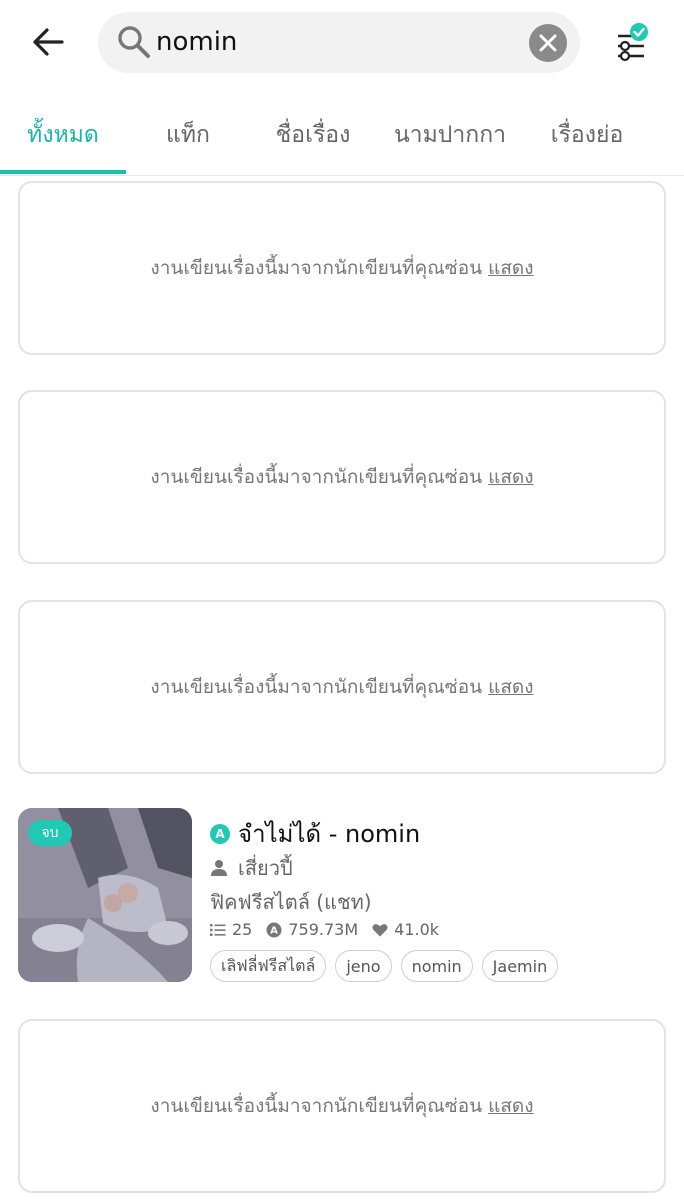 The height and width of the screenshot is (1200, 684). Describe the element at coordinates (105, 895) in the screenshot. I see `story-cover-image: จบ` at that location.